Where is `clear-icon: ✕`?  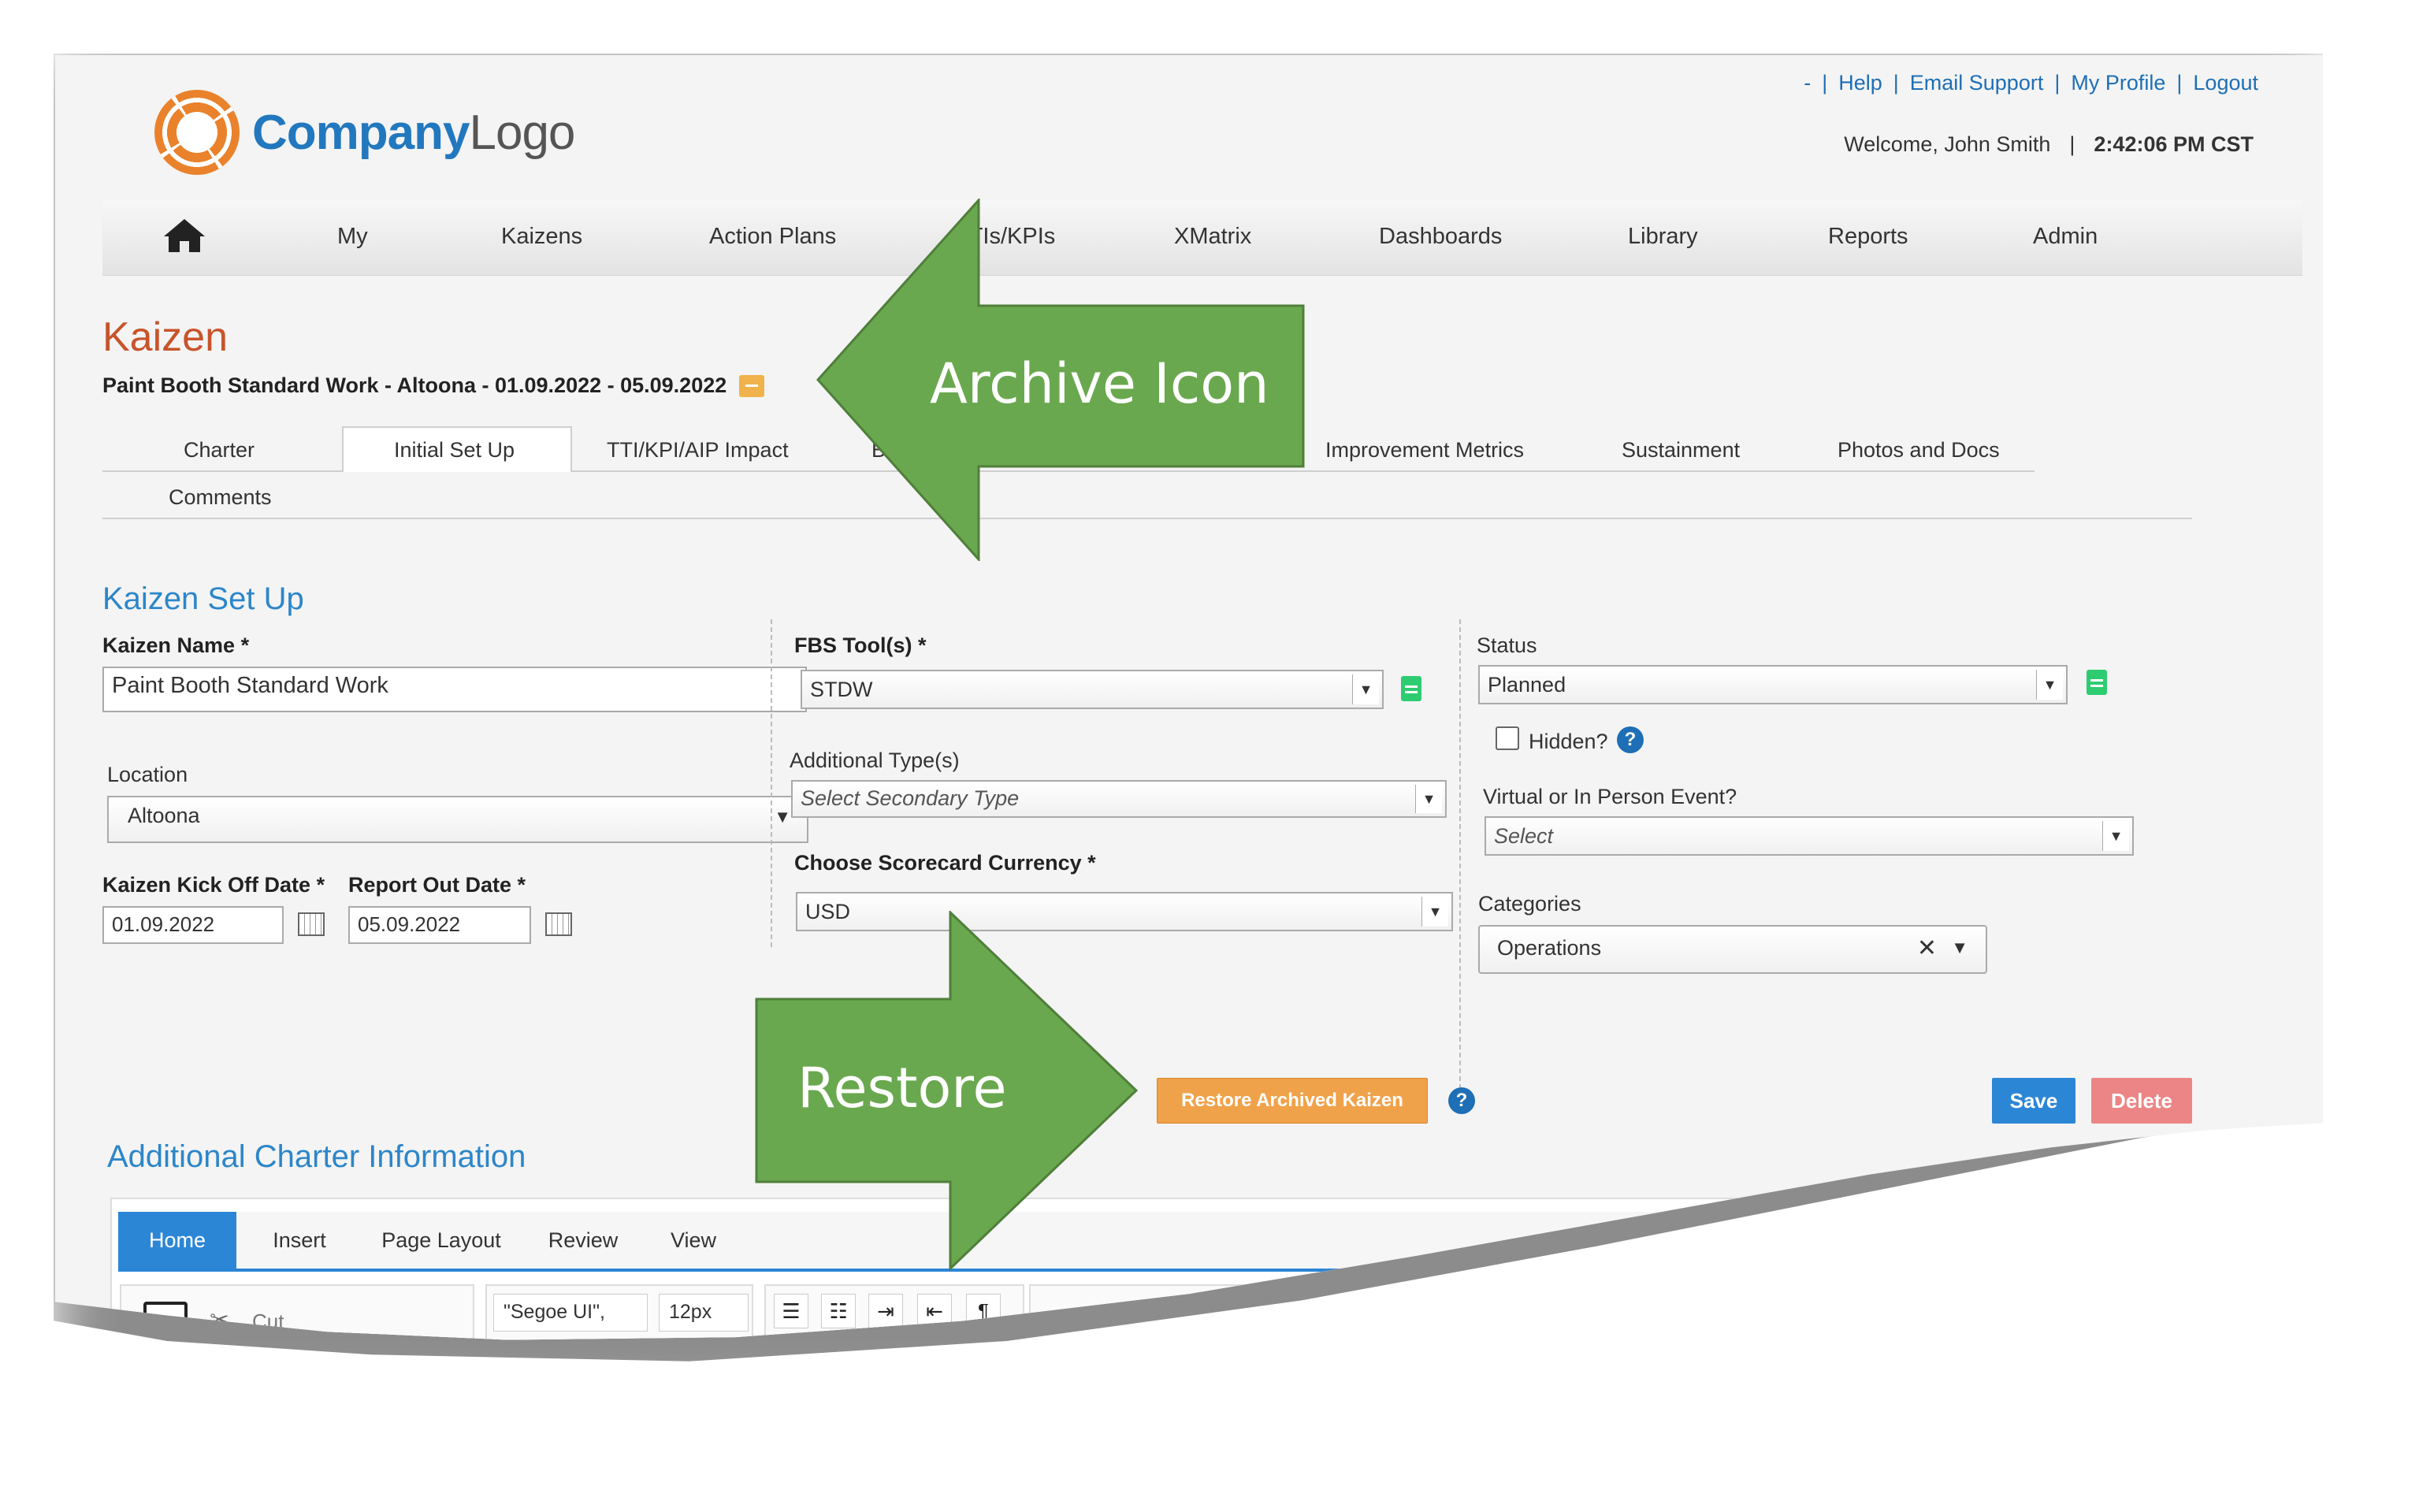 clear-icon: ✕ is located at coordinates (1927, 948).